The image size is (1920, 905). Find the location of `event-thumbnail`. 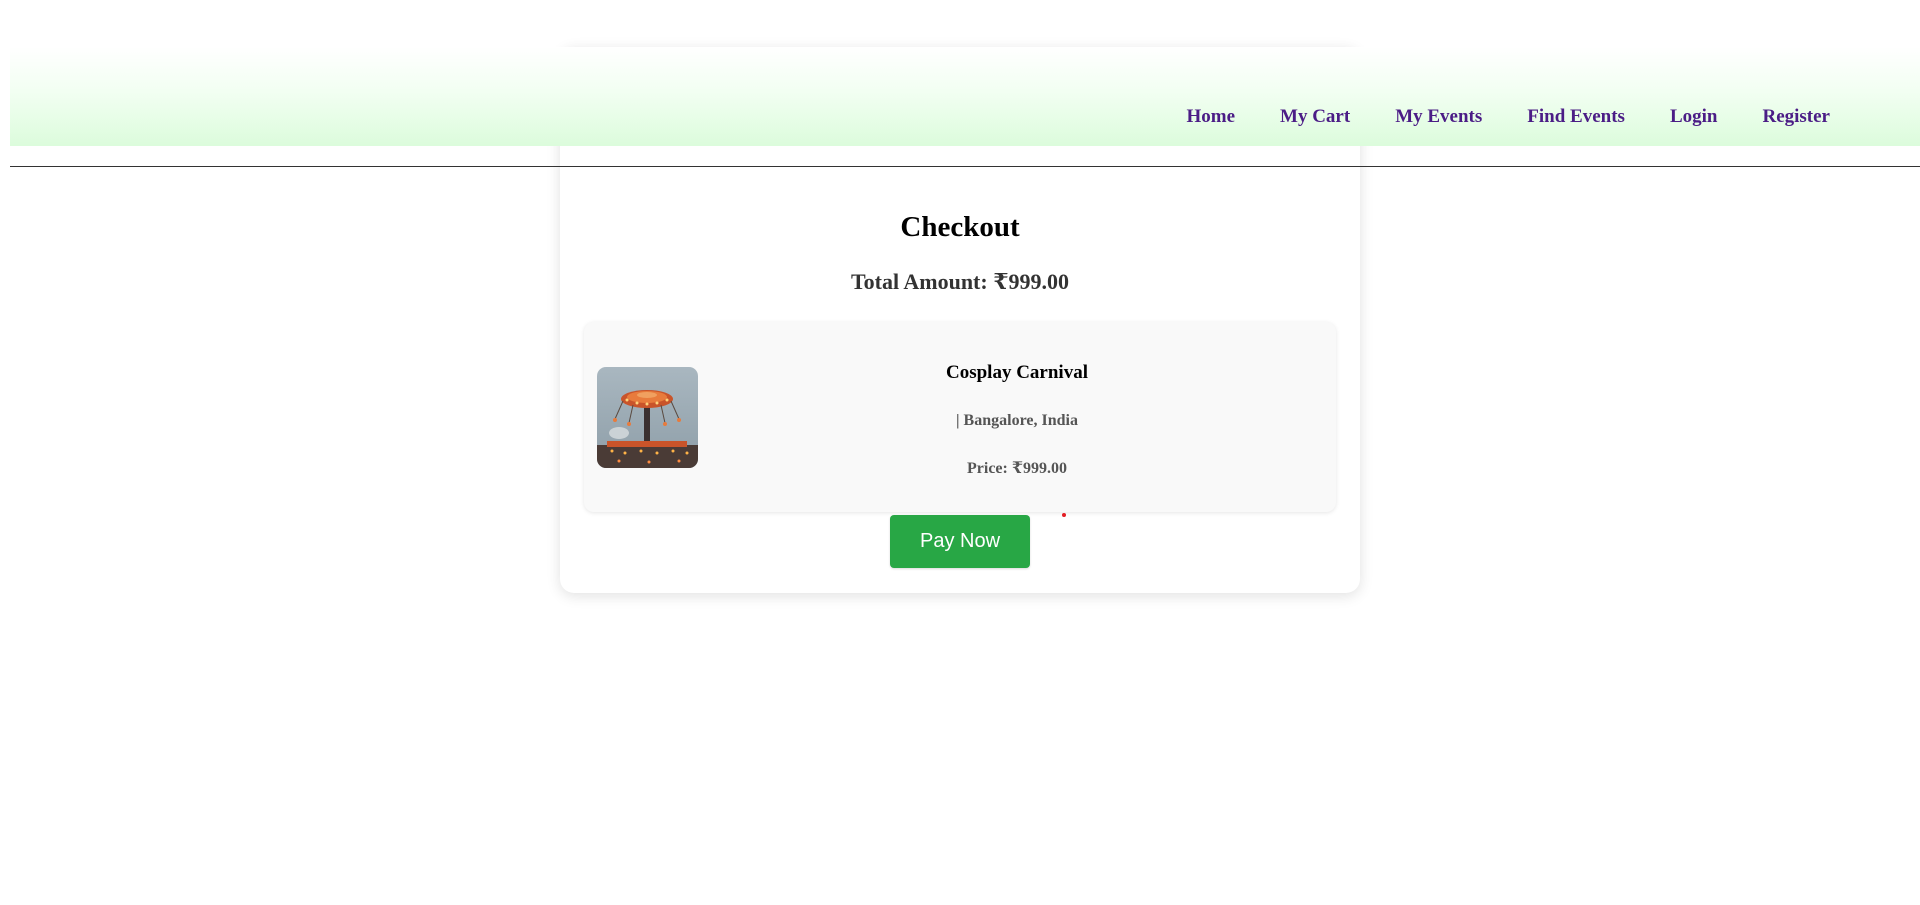

event-thumbnail is located at coordinates (647, 417).